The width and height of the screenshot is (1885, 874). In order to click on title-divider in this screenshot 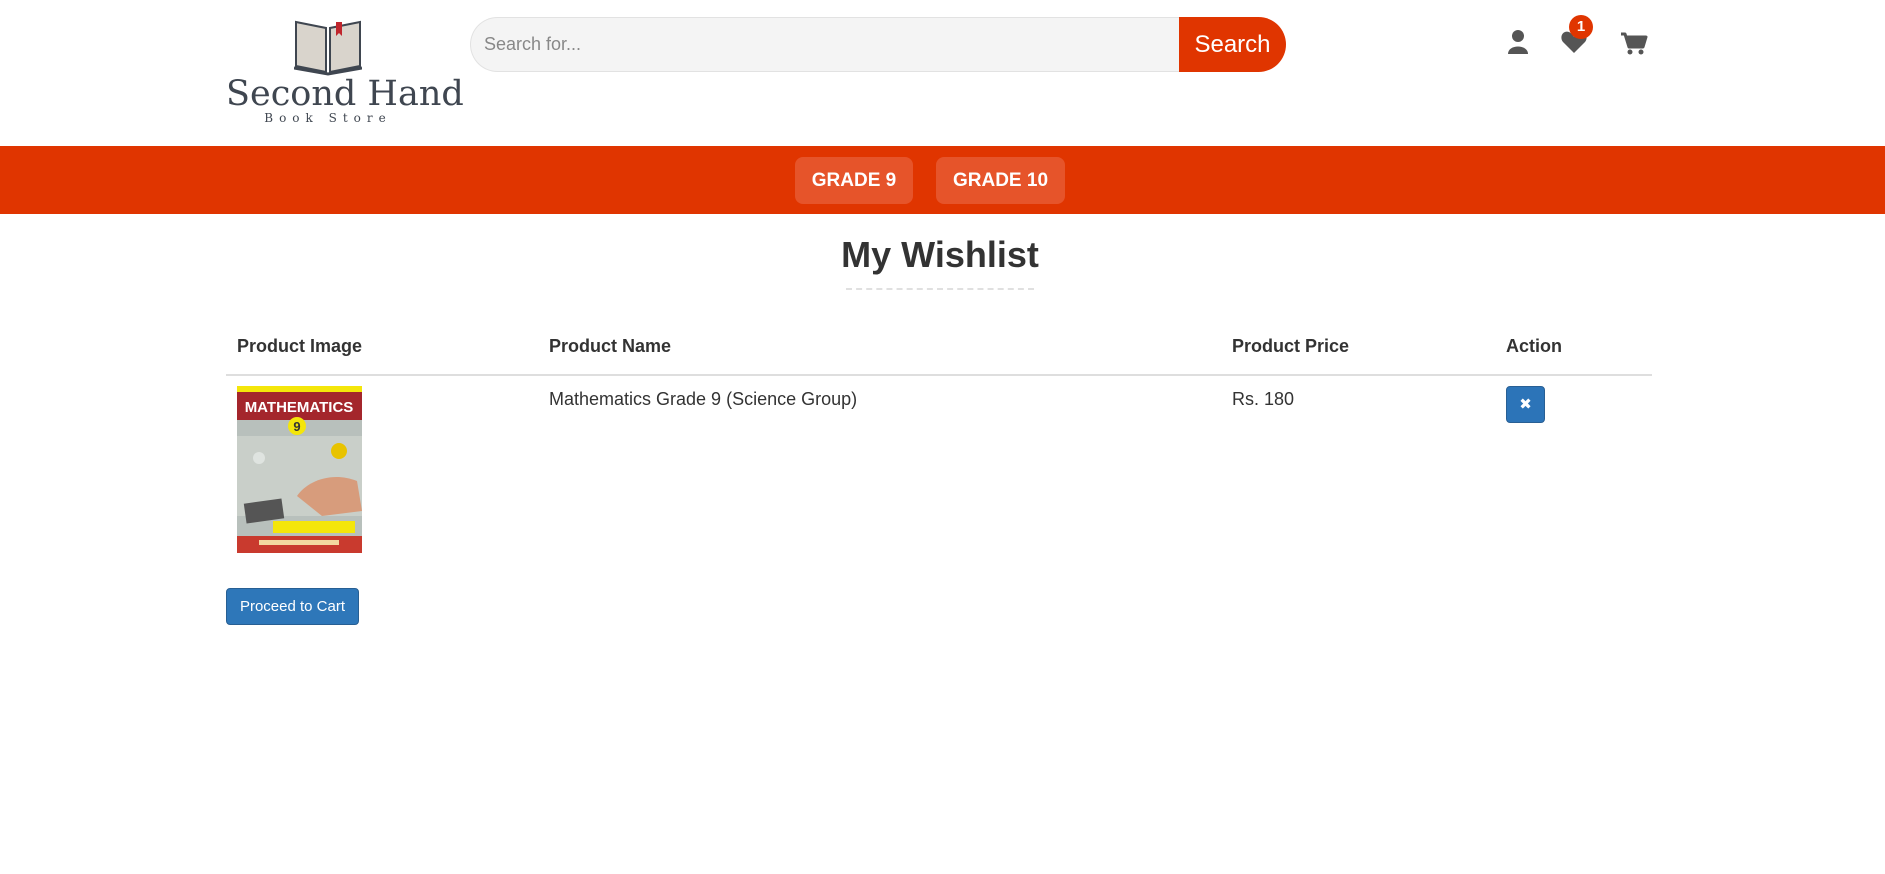, I will do `click(940, 289)`.